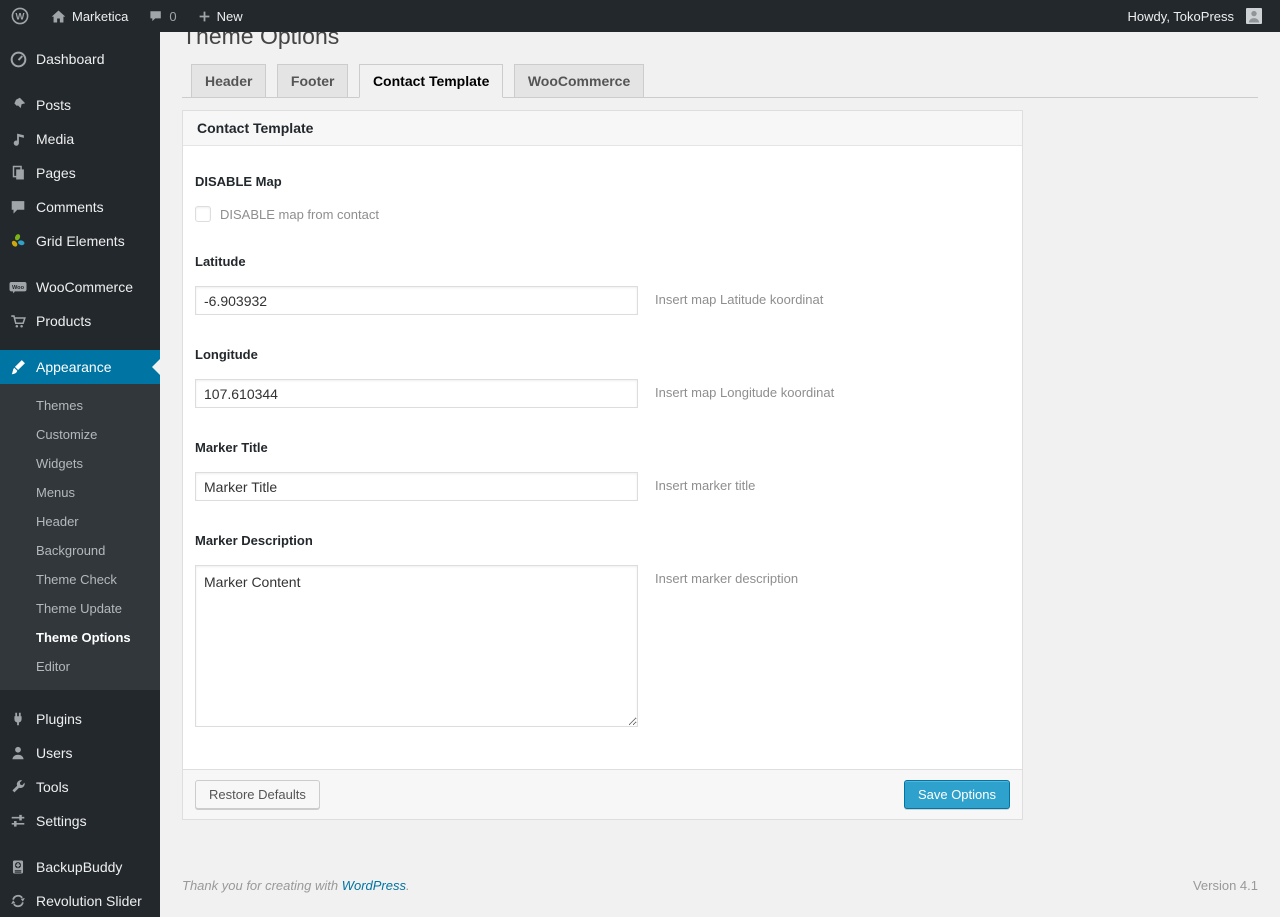  Describe the element at coordinates (74, 367) in the screenshot. I see `sidebar-item-label: Appearance` at that location.